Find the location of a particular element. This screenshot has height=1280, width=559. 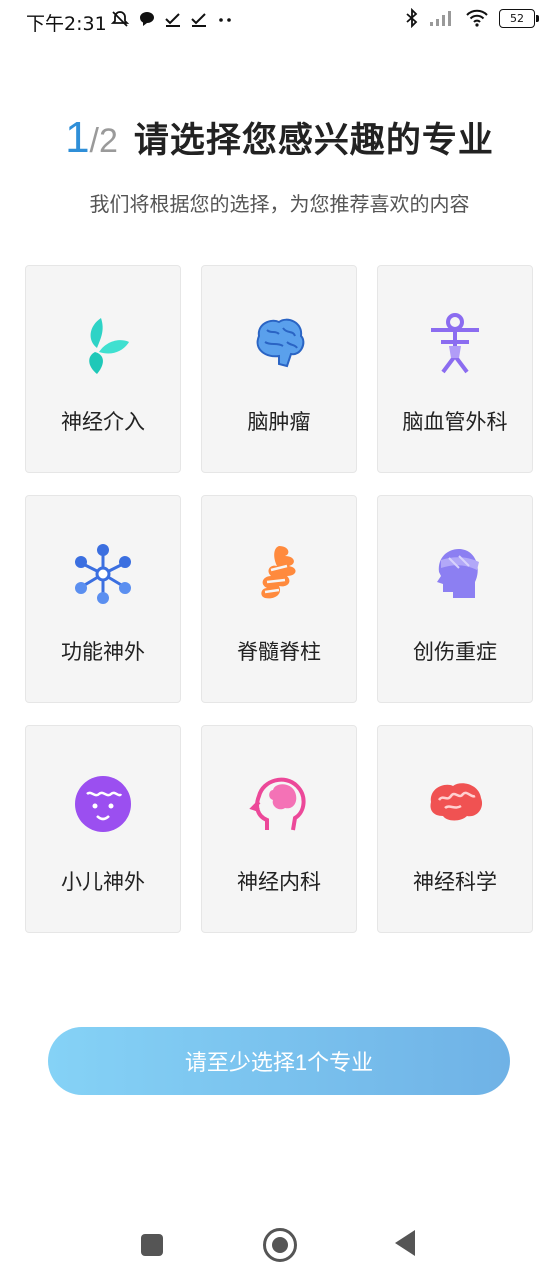

specialty-label: 神经介入 is located at coordinates (103, 422).